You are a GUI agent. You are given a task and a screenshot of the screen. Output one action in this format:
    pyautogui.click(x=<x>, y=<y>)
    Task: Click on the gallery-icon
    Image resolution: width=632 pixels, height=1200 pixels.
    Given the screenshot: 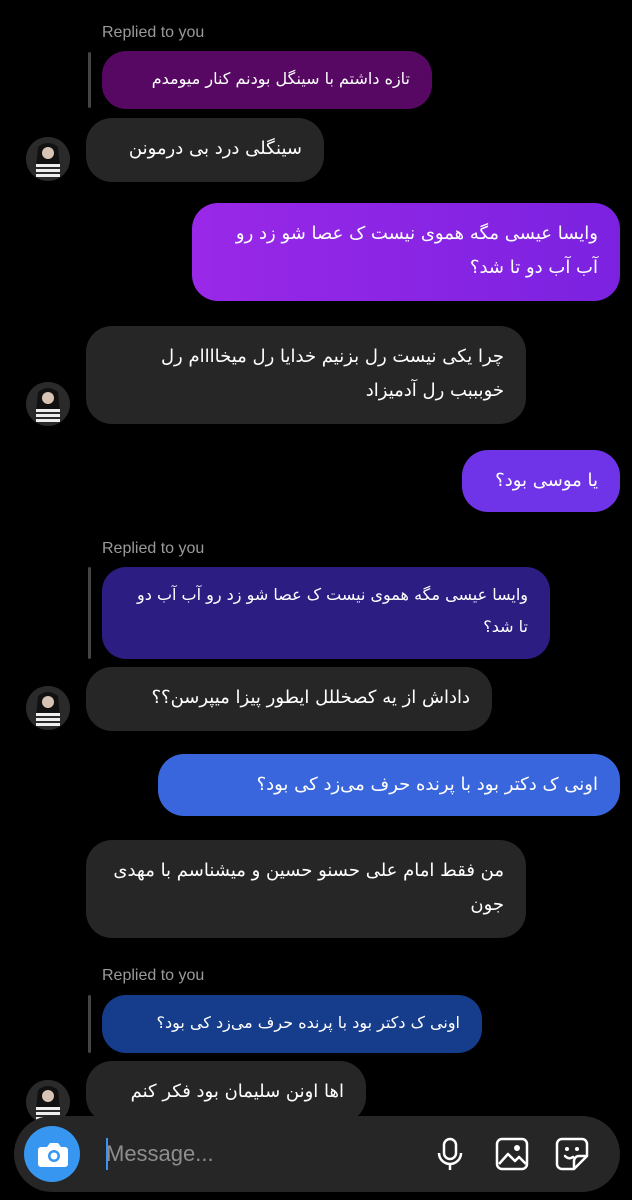 What is the action you would take?
    pyautogui.click(x=512, y=1154)
    